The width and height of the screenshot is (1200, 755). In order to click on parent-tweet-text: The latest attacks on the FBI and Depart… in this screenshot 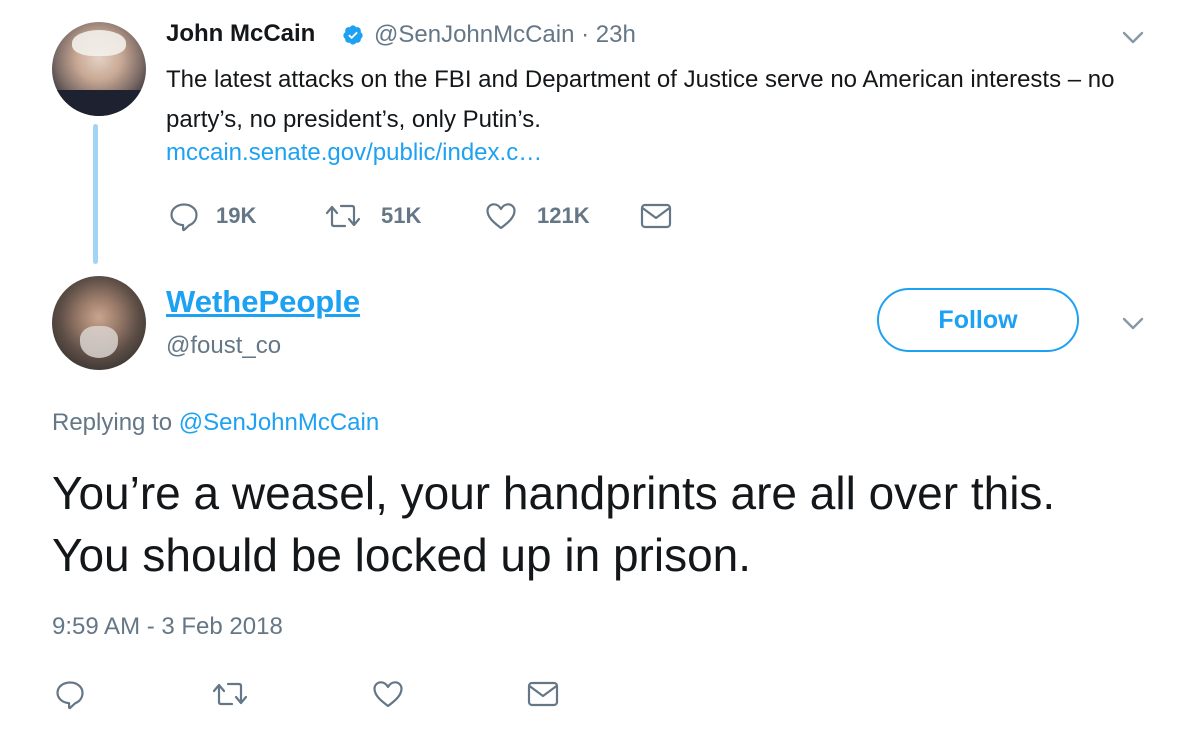, I will do `click(640, 99)`.